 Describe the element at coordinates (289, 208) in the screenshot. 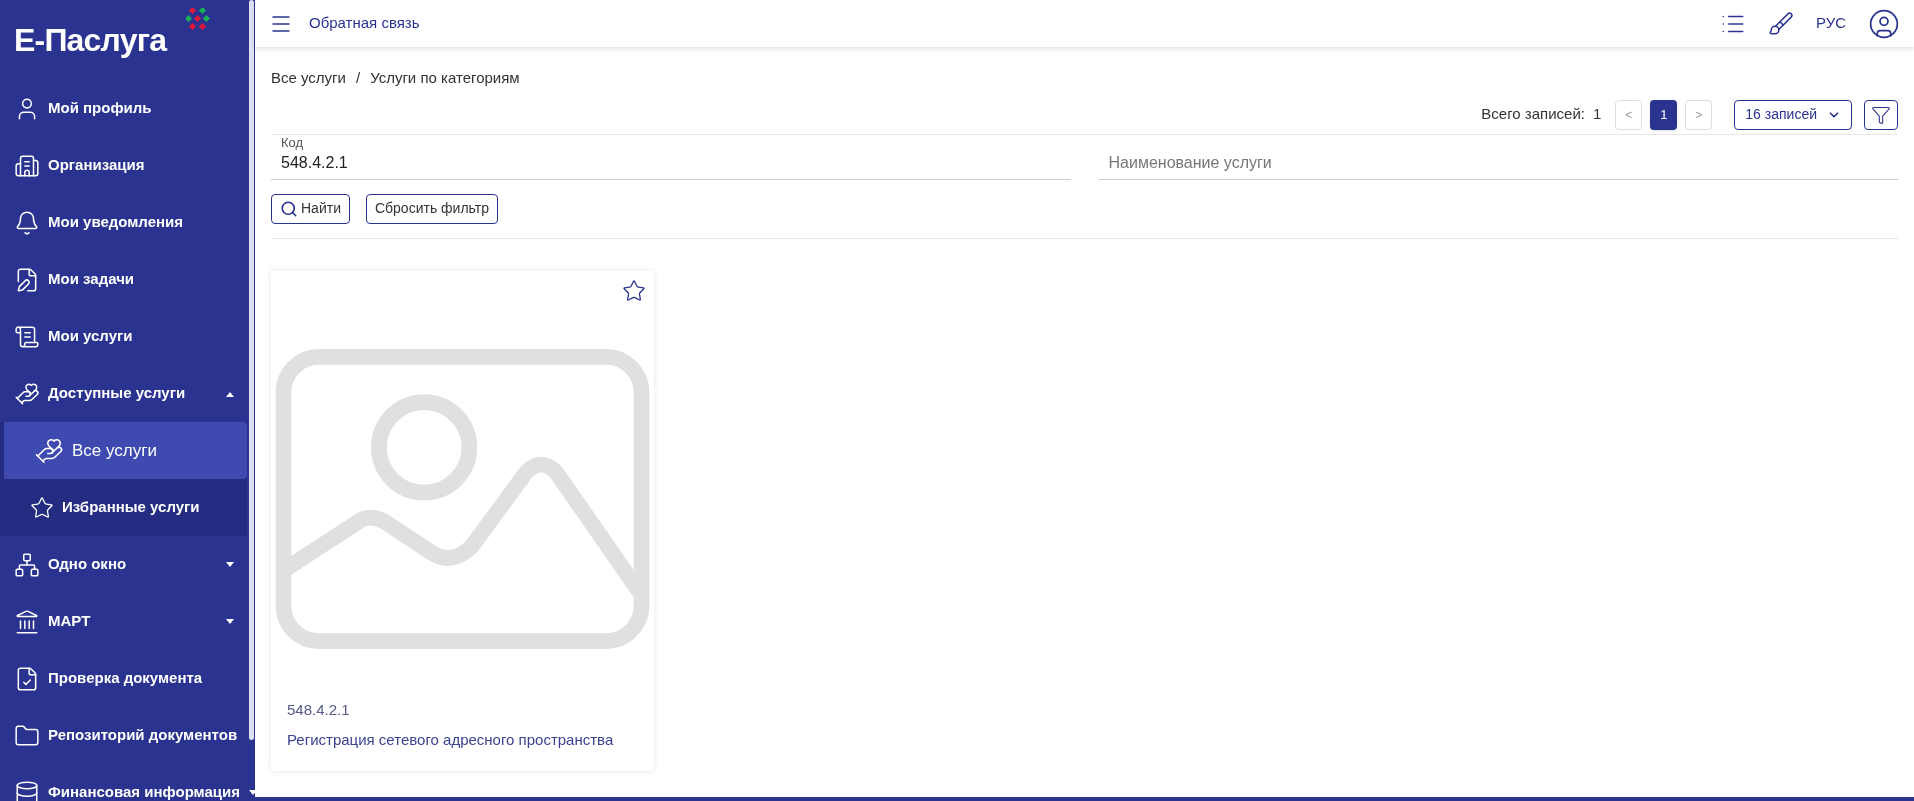

I see `search-icon` at that location.